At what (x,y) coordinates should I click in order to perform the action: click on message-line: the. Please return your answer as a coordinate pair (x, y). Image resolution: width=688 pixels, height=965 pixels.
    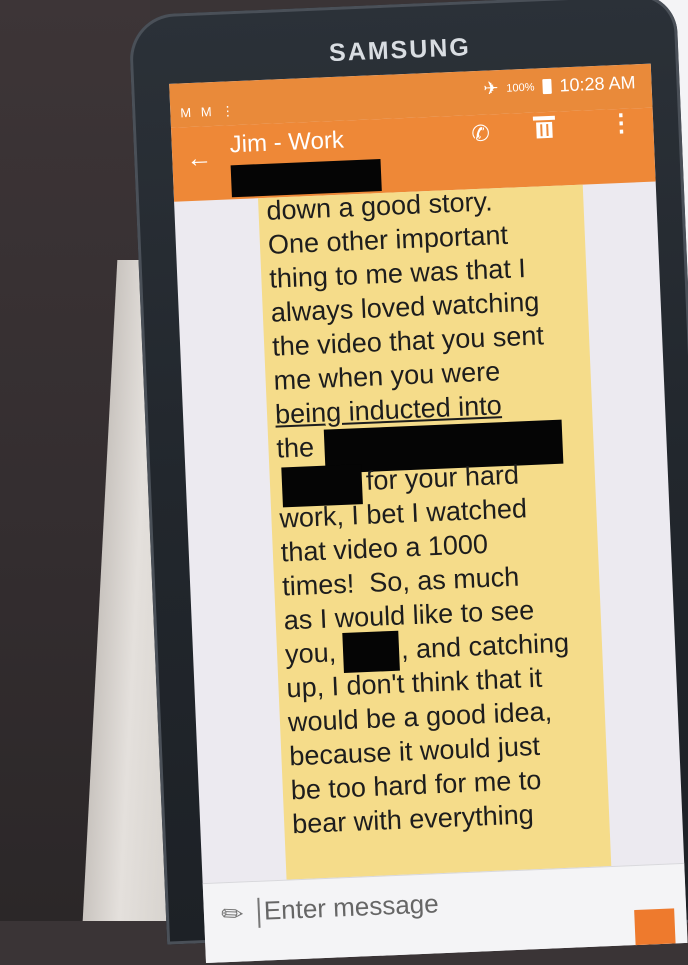
    Looking at the image, I should click on (295, 448).